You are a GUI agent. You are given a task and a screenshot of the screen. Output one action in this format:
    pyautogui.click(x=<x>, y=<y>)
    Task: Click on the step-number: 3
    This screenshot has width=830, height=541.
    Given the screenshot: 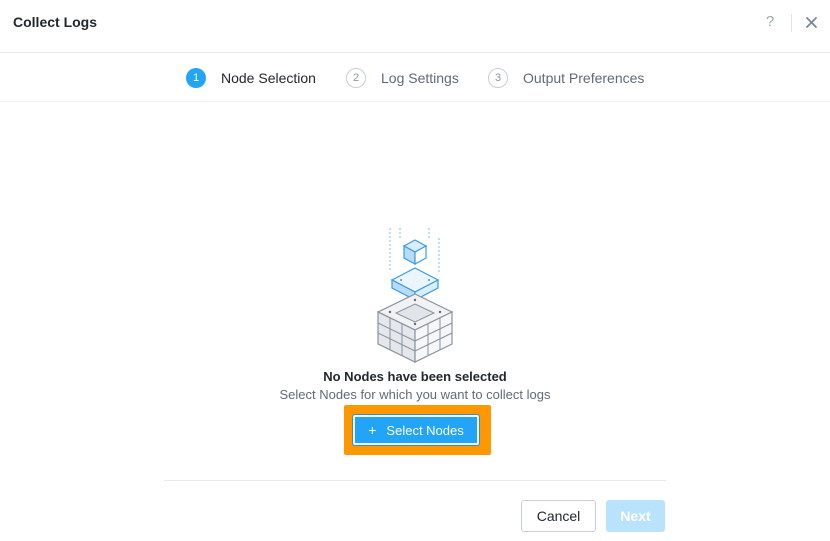 What is the action you would take?
    pyautogui.click(x=498, y=78)
    